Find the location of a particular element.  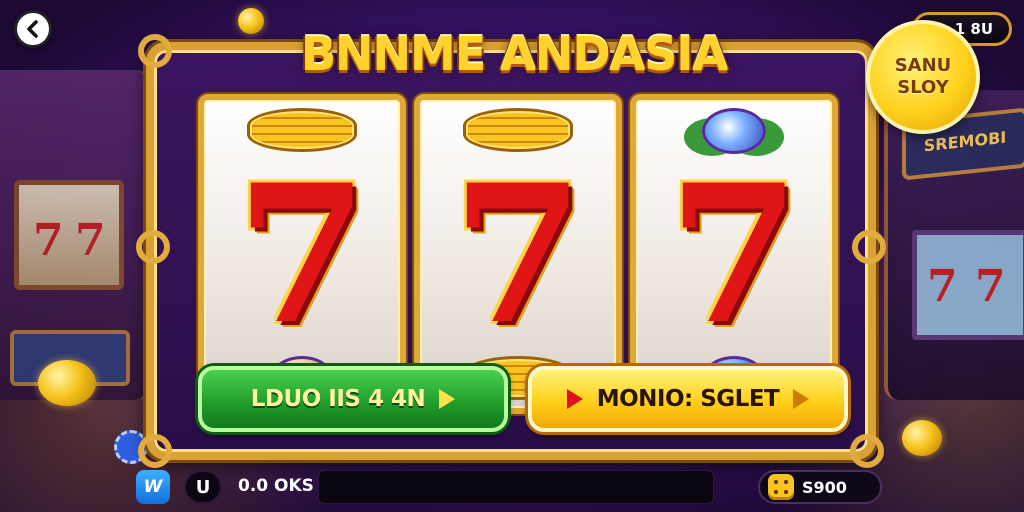

green-action-button: LDUO IIS 4 4N is located at coordinates (353, 399).